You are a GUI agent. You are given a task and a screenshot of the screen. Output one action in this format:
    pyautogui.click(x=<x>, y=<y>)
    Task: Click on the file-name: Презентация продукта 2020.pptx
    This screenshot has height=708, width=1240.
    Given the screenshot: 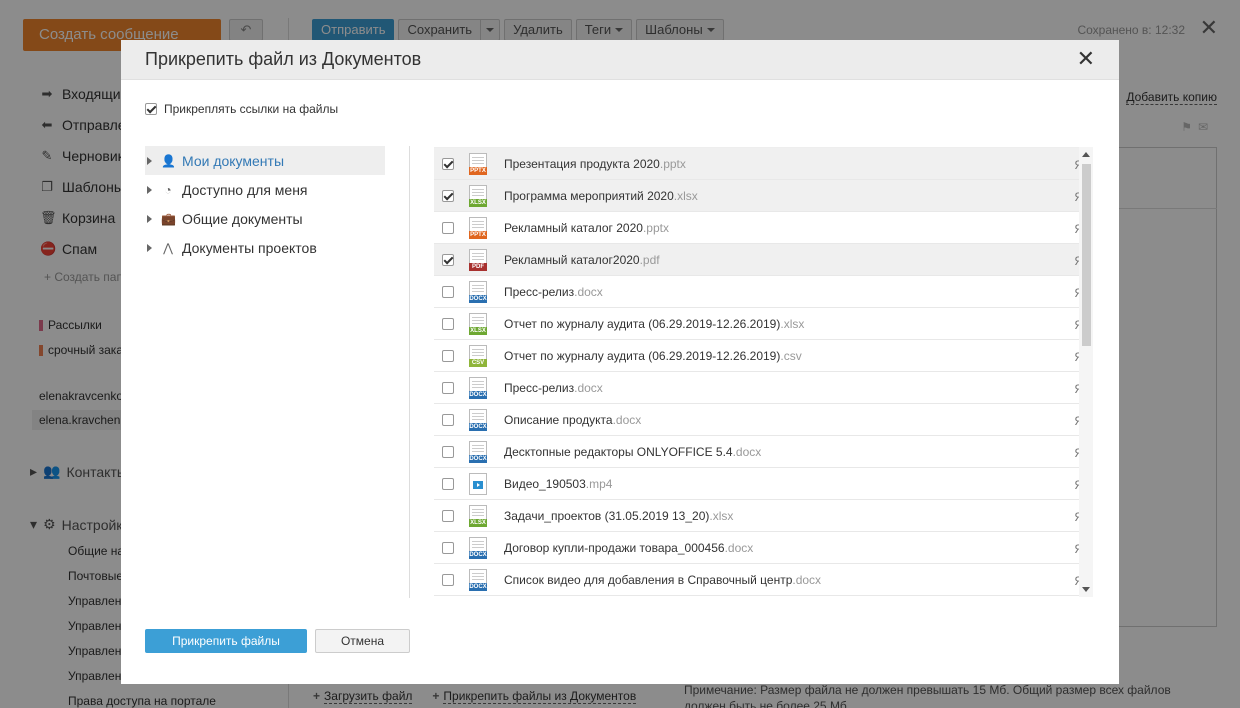 What is the action you would take?
    pyautogui.click(x=595, y=163)
    